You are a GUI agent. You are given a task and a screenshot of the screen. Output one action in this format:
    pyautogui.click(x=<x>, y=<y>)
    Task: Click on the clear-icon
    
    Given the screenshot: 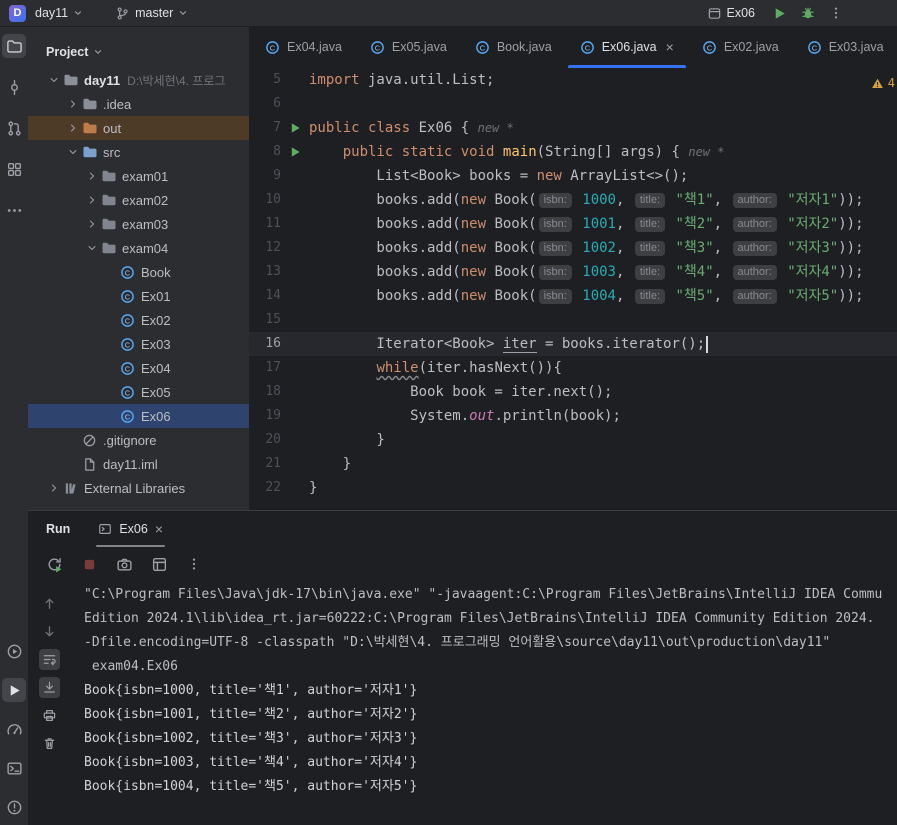 What is the action you would take?
    pyautogui.click(x=49, y=743)
    